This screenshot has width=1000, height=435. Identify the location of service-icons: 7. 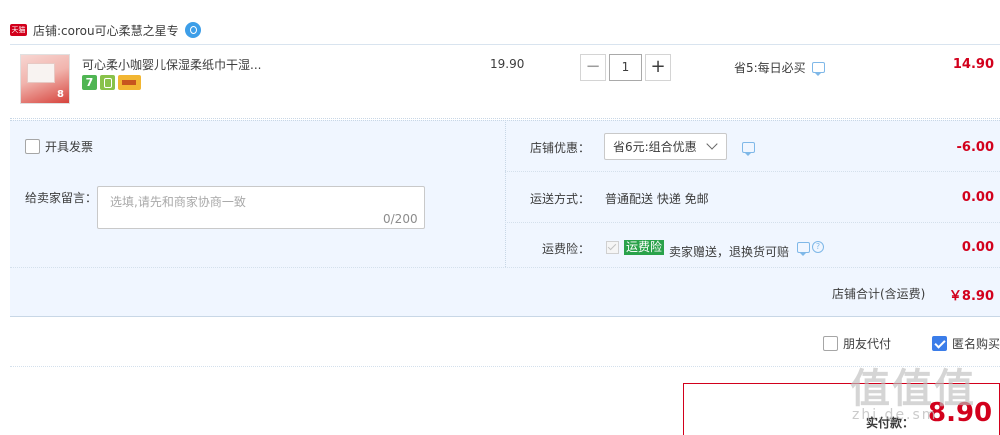
(111, 82).